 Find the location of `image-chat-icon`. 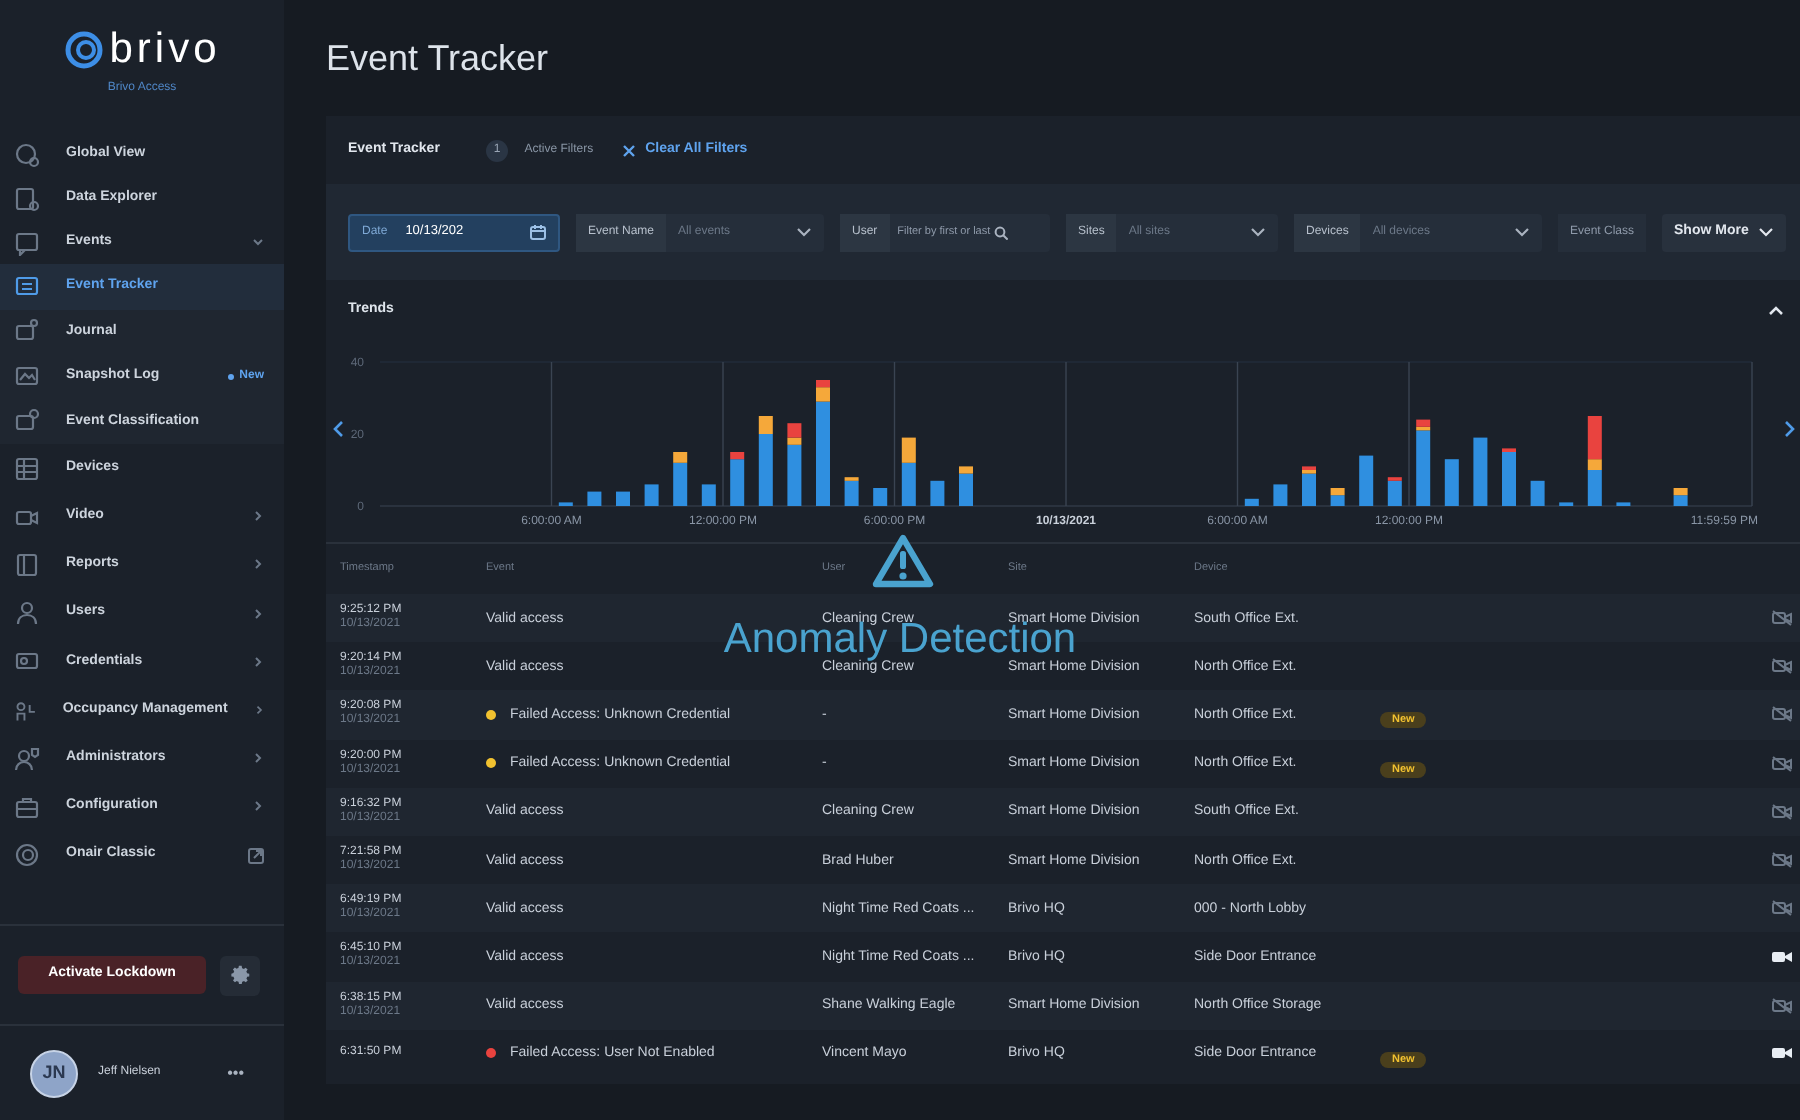

image-chat-icon is located at coordinates (27, 376).